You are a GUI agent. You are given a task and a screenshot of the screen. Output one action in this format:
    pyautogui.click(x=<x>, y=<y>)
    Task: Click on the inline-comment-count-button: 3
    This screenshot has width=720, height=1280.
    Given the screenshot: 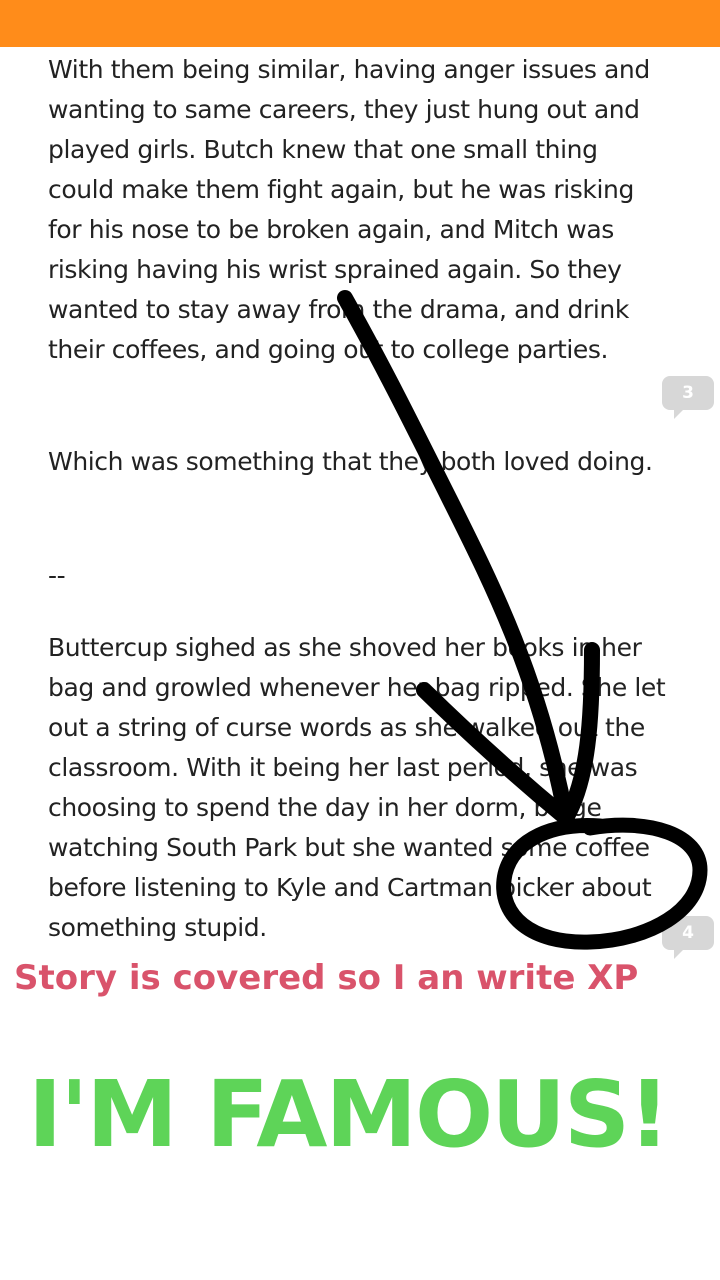 What is the action you would take?
    pyautogui.click(x=688, y=397)
    